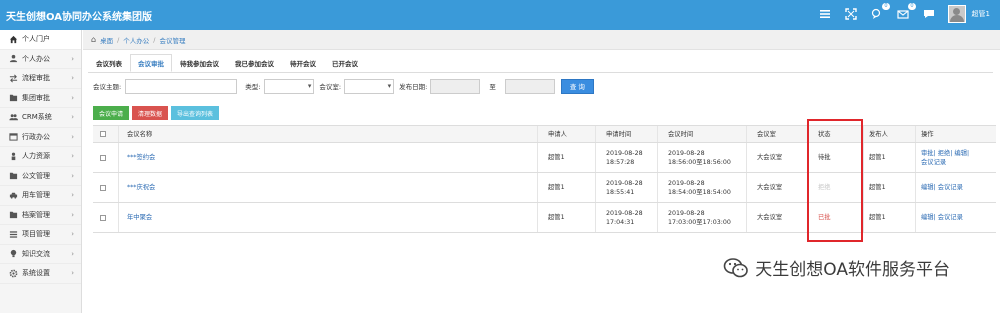  I want to click on car-icon, so click(13, 195).